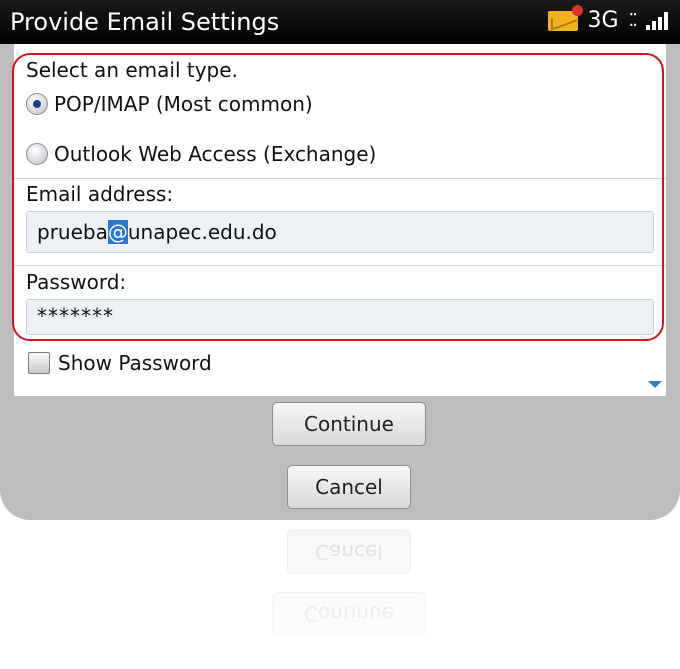  What do you see at coordinates (340, 22) in the screenshot?
I see `title-bar: Provide Email Settings 3G ⁚⁚` at bounding box center [340, 22].